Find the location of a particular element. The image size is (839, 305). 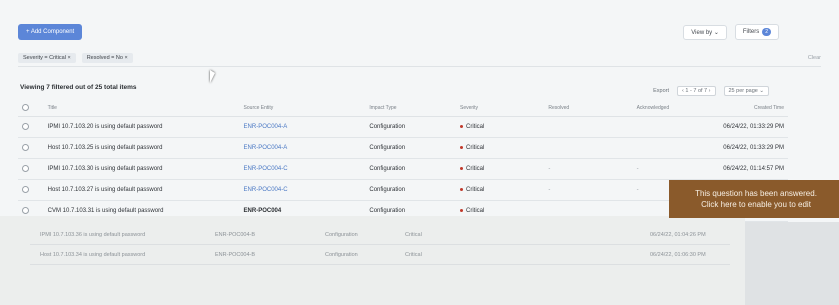

prev-page-icon: ‹ is located at coordinates (683, 91).